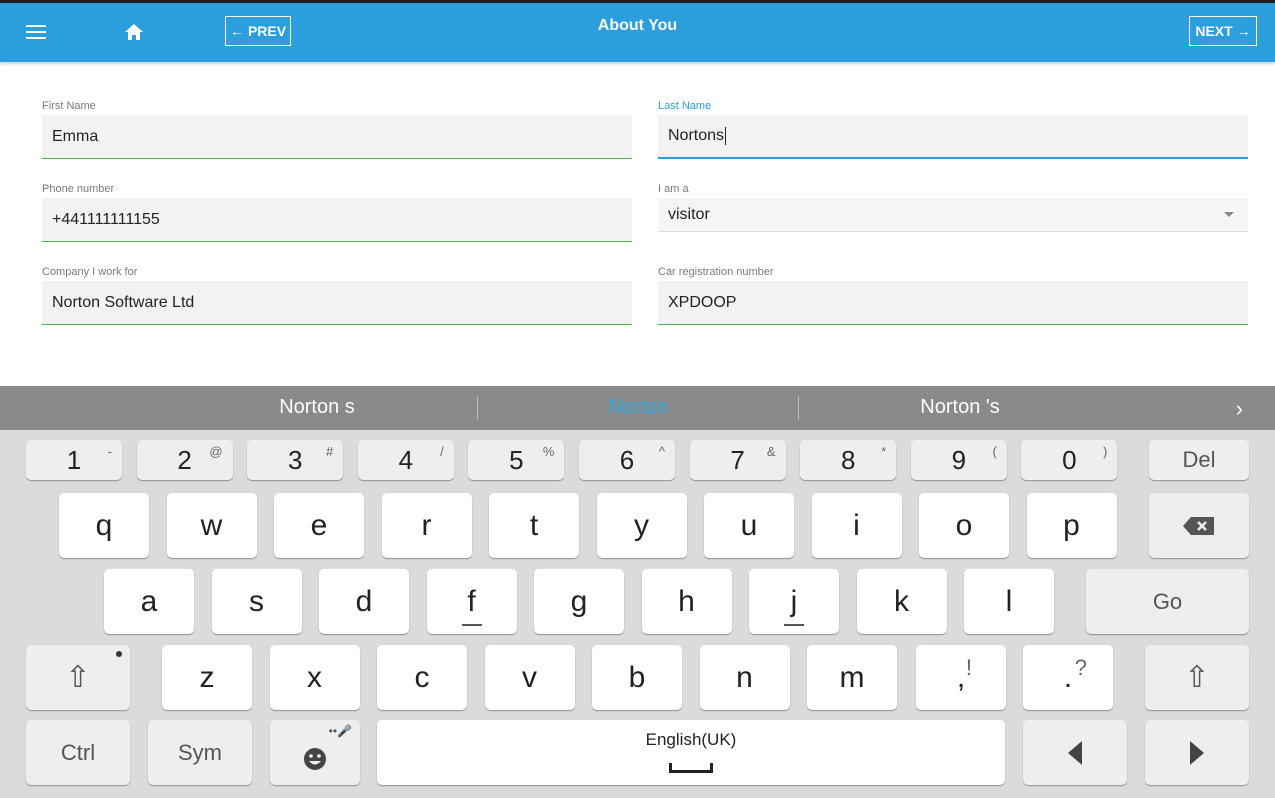 The width and height of the screenshot is (1275, 798). What do you see at coordinates (953, 215) in the screenshot?
I see `role-select: visitor` at bounding box center [953, 215].